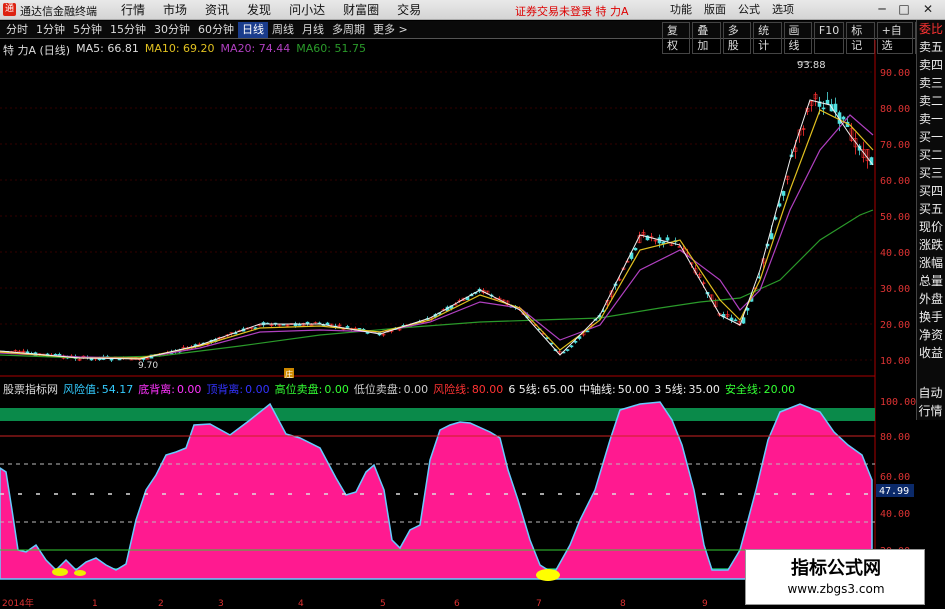 The height and width of the screenshot is (609, 945). What do you see at coordinates (361, 10) in the screenshot?
I see `menu-item-wealth: 财富圈` at bounding box center [361, 10].